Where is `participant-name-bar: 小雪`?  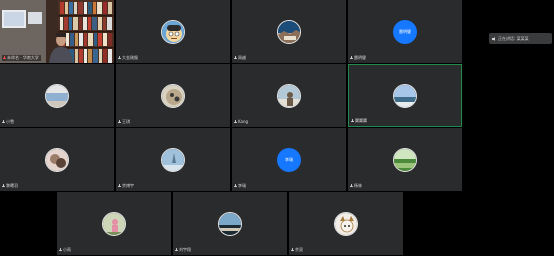 participant-name-bar: 小雪 is located at coordinates (8, 122).